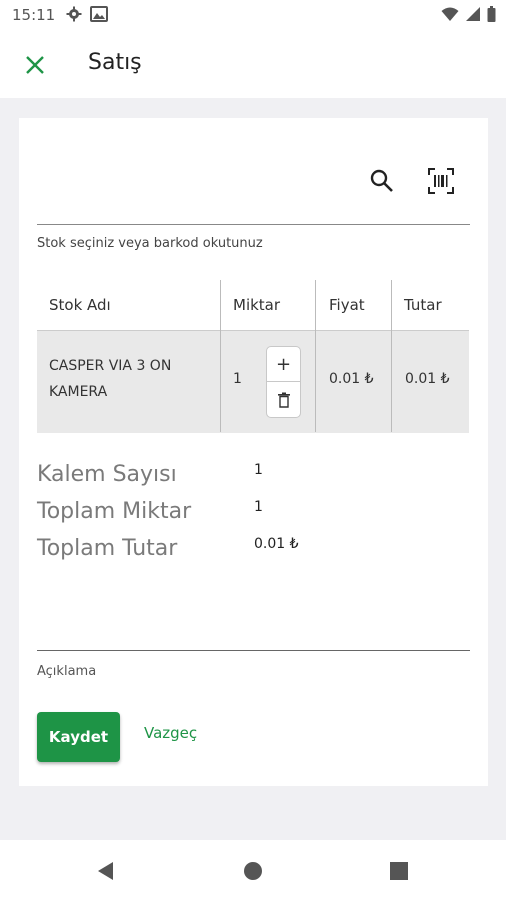 This screenshot has width=506, height=900. Describe the element at coordinates (450, 14) in the screenshot. I see `wifi-icon` at that location.